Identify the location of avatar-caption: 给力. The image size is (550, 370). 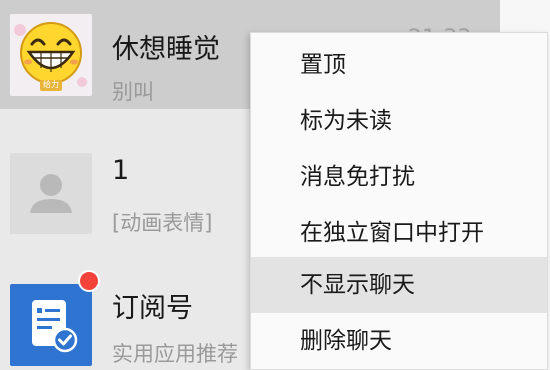
(51, 84).